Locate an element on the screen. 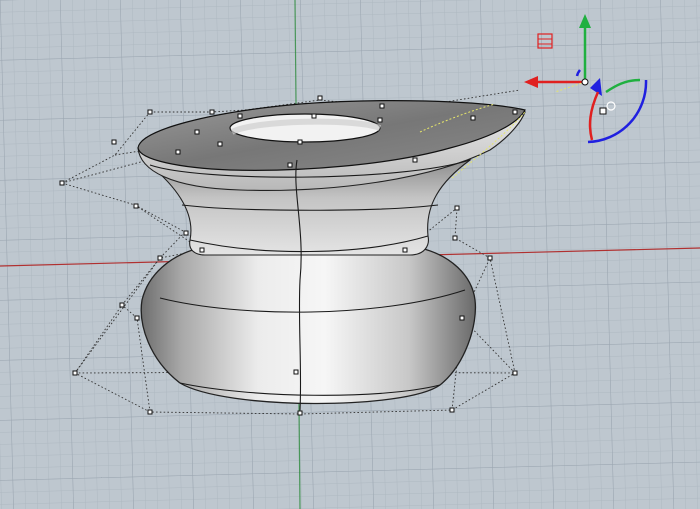  scale-handle-icon is located at coordinates (603, 111).